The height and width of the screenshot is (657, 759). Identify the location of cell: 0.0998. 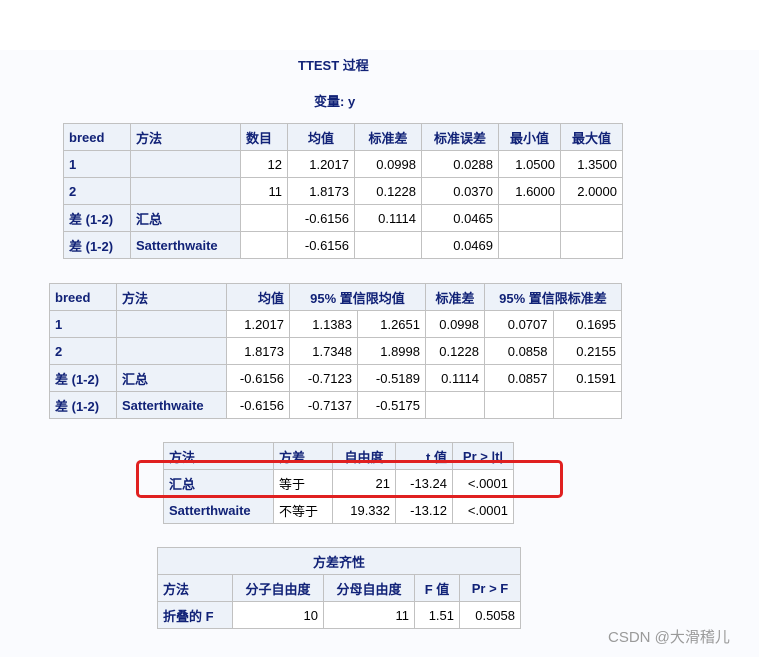
(455, 324).